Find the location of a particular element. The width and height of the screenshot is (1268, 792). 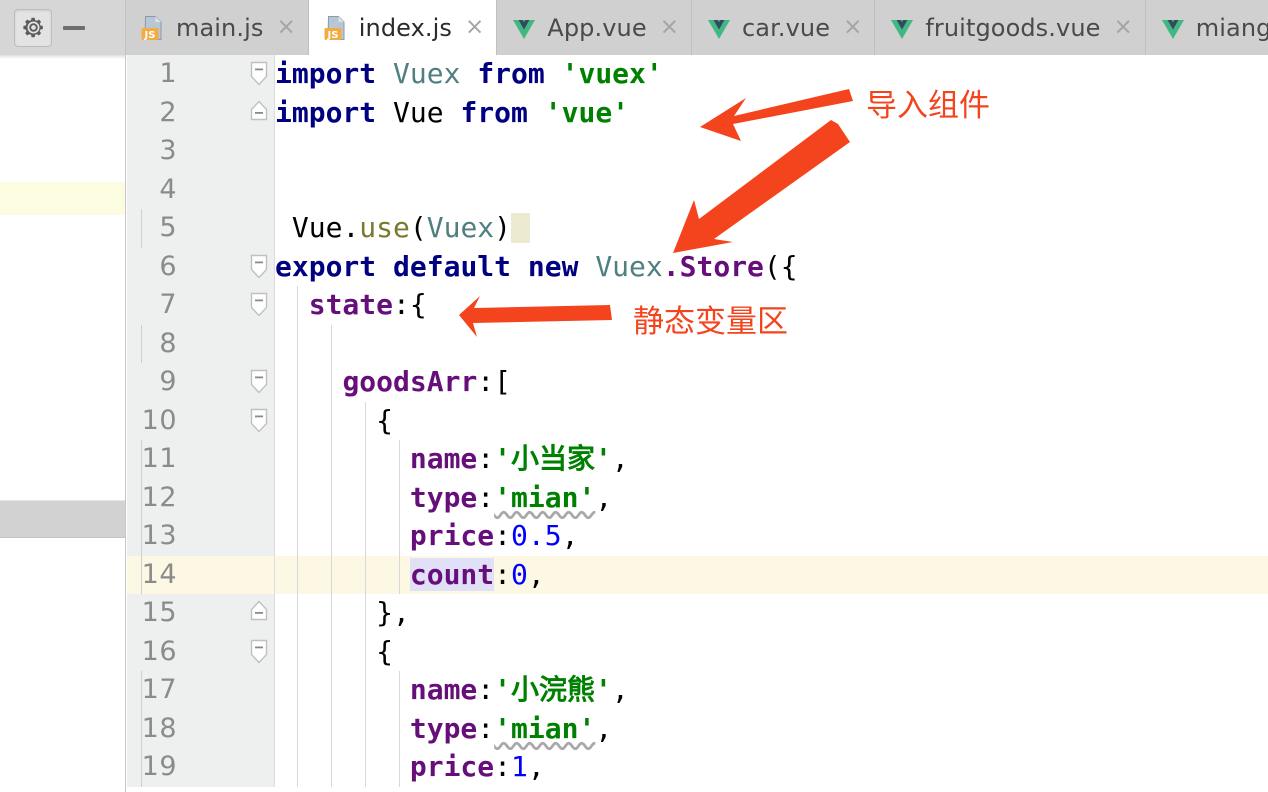

code-text: name:'小浣熊', is located at coordinates (771, 690).